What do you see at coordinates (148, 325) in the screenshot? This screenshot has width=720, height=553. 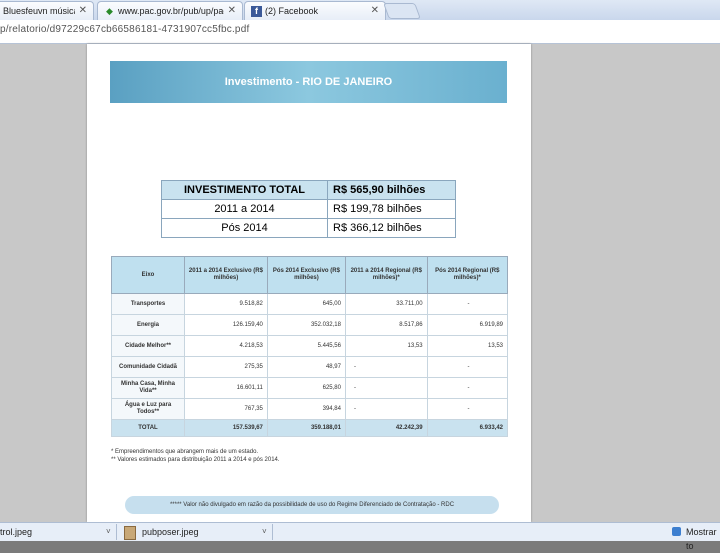 I see `axis-label: Energia` at bounding box center [148, 325].